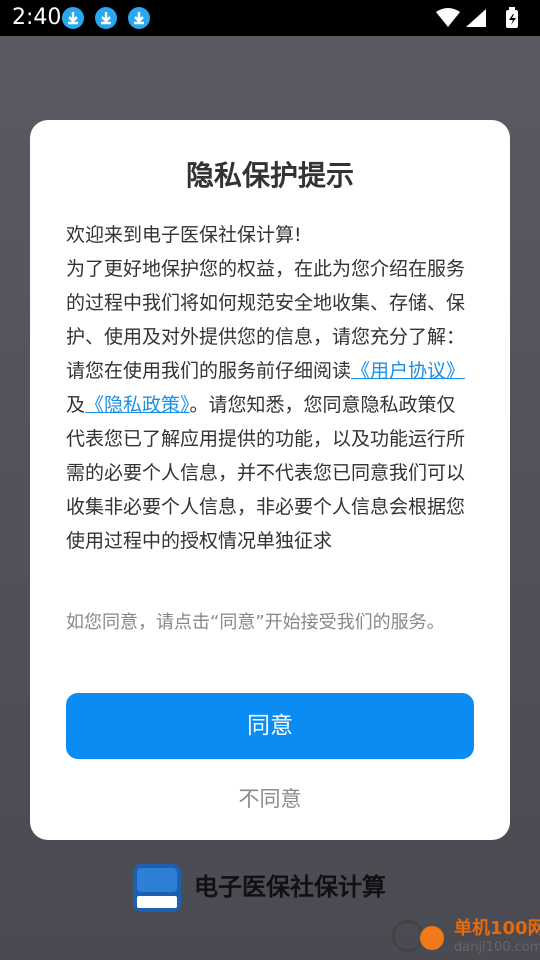  I want to click on app-name: 电子医保社保计算, so click(290, 887).